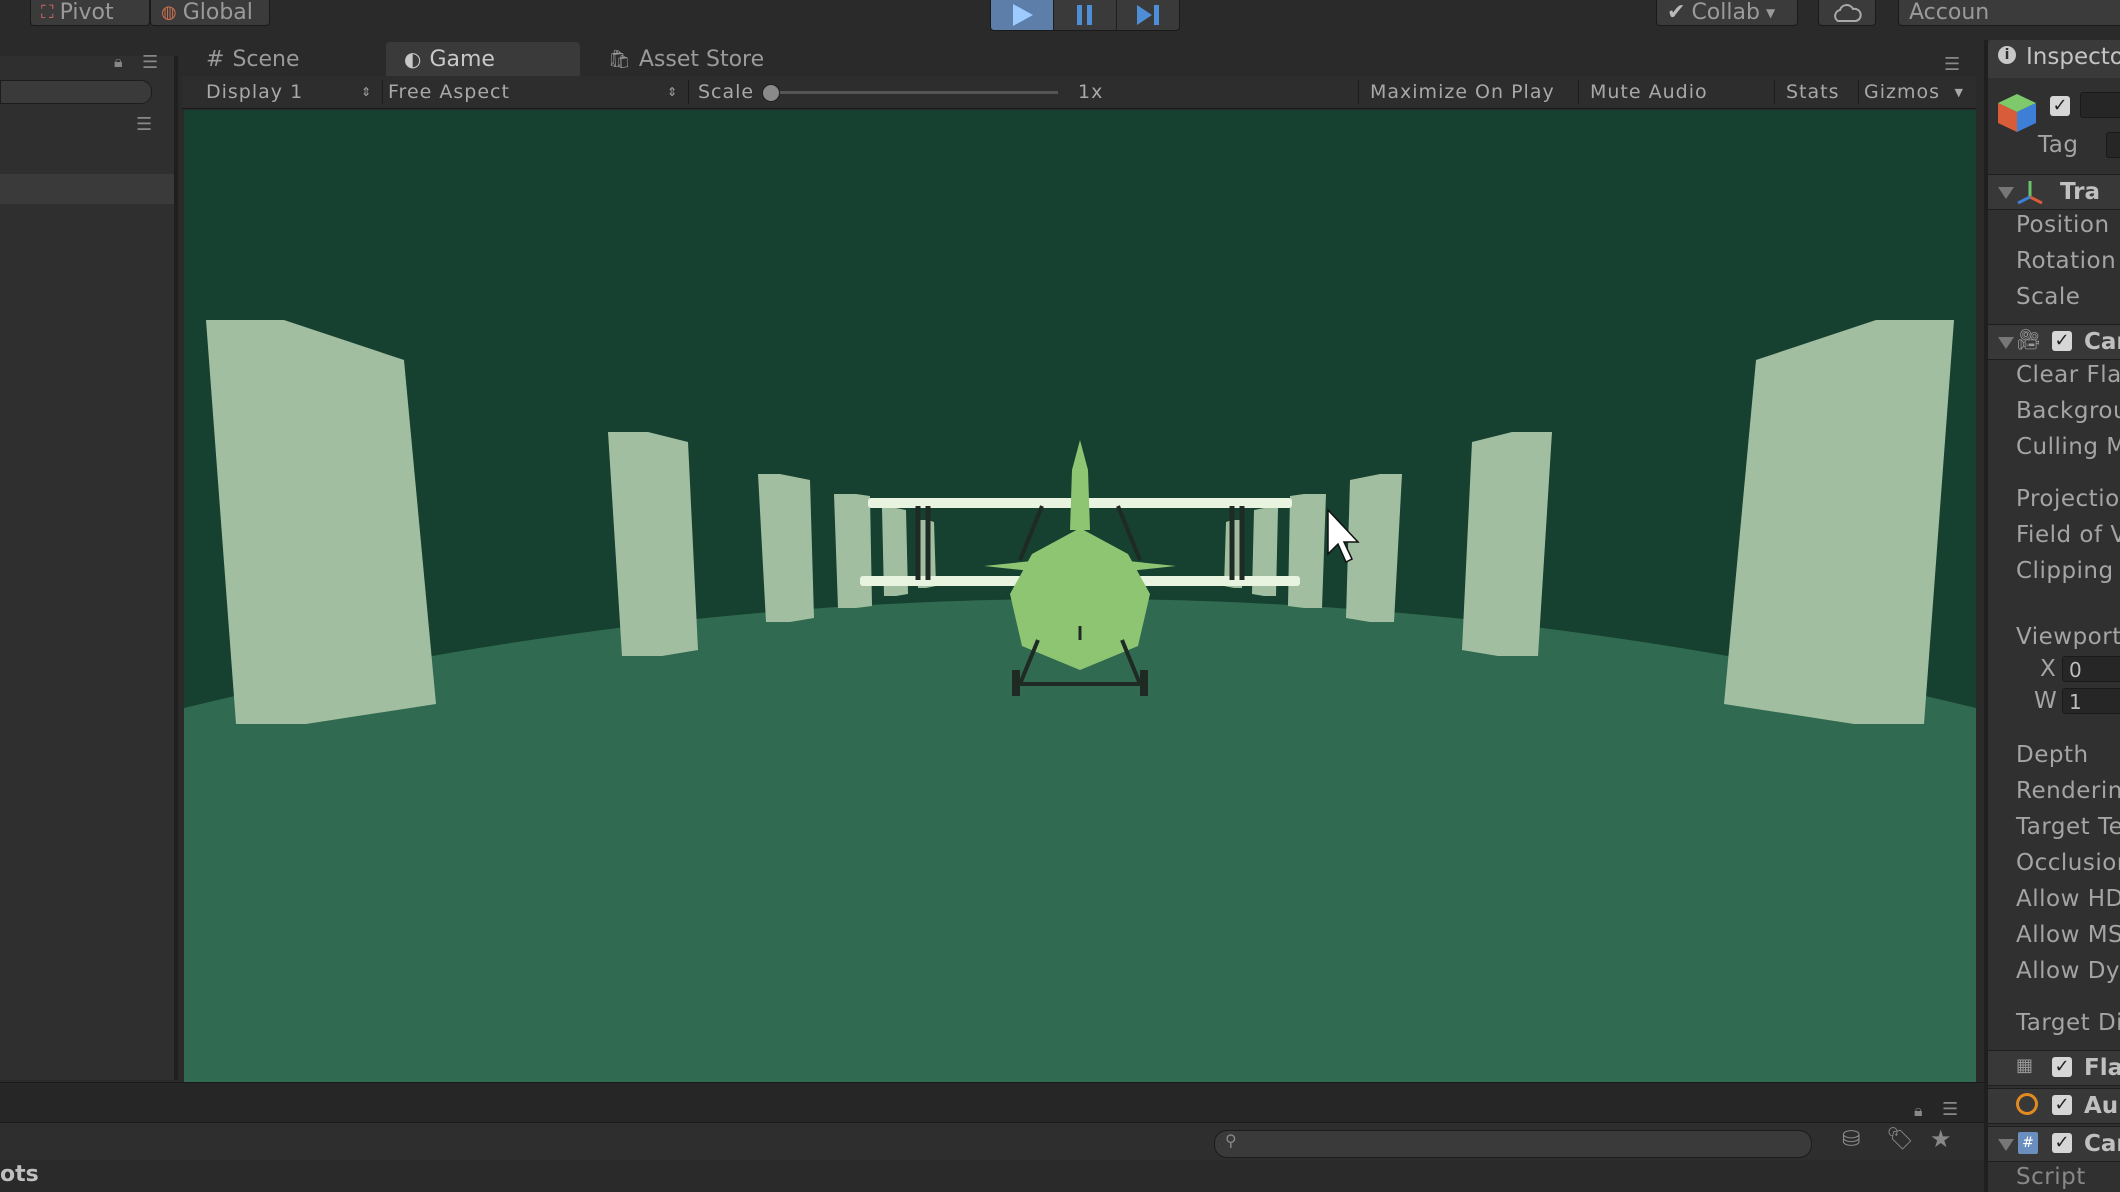 The image size is (2120, 1192). I want to click on script-icon: #, so click(2028, 1143).